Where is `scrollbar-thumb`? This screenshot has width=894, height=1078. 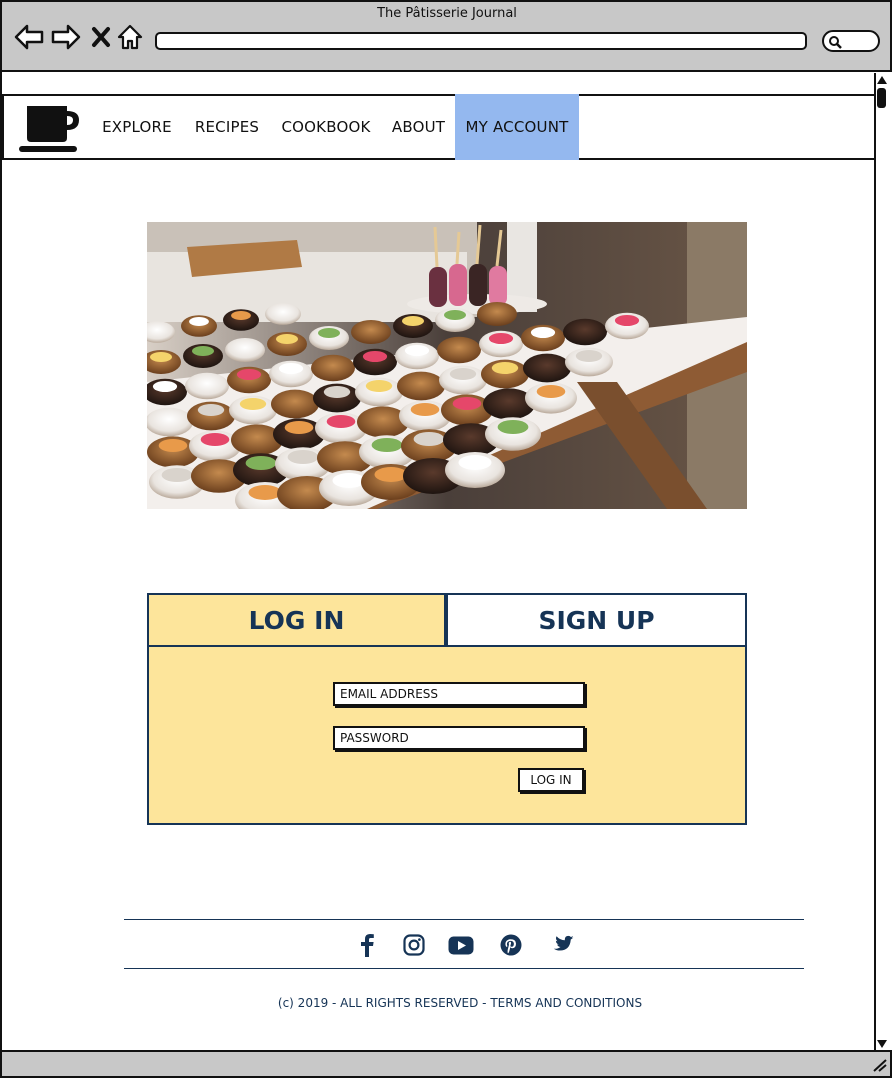 scrollbar-thumb is located at coordinates (881, 98).